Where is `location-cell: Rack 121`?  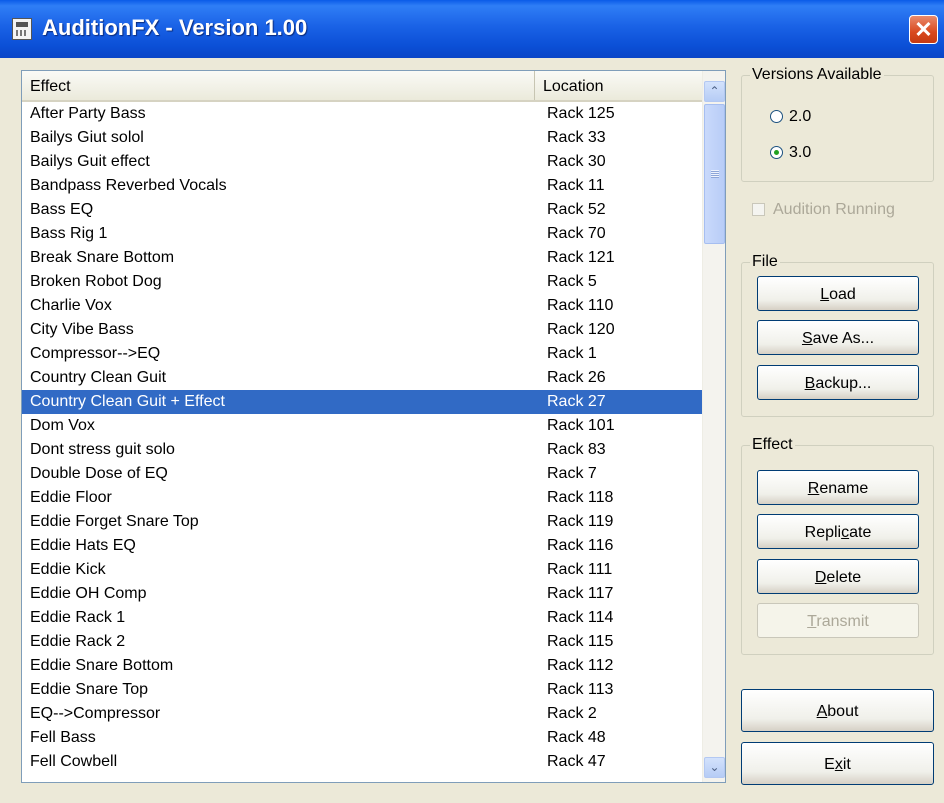
location-cell: Rack 121 is located at coordinates (581, 257).